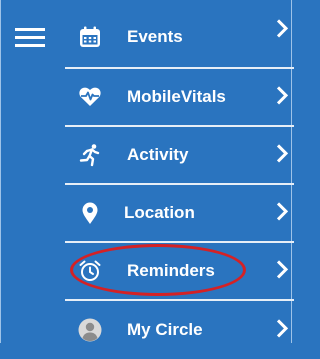 Image resolution: width=320 pixels, height=359 pixels. I want to click on person-icon, so click(90, 330).